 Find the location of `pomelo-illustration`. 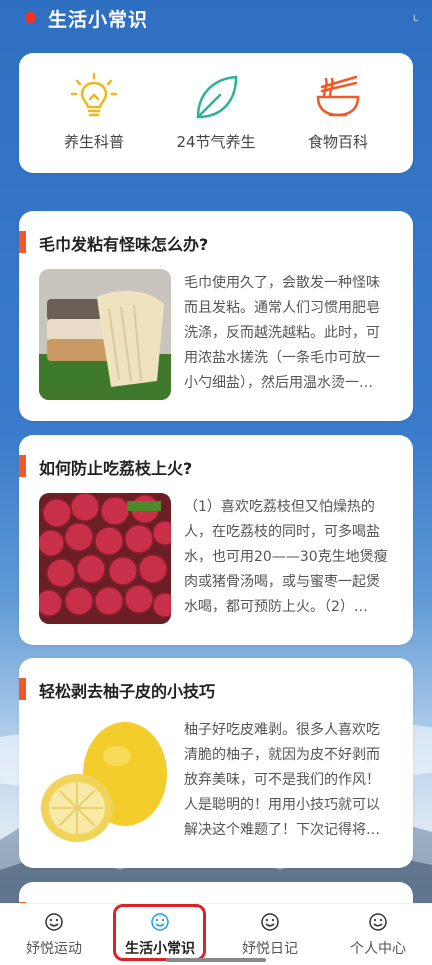

pomelo-illustration is located at coordinates (105, 781).